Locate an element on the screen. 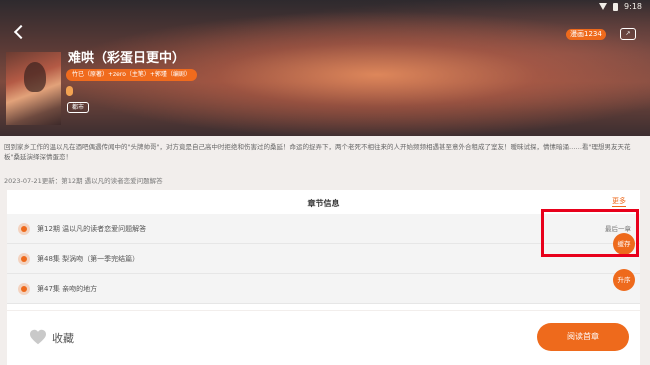 This screenshot has width=650, height=365. read-first-chapter-button: 阅读首章 is located at coordinates (583, 337).